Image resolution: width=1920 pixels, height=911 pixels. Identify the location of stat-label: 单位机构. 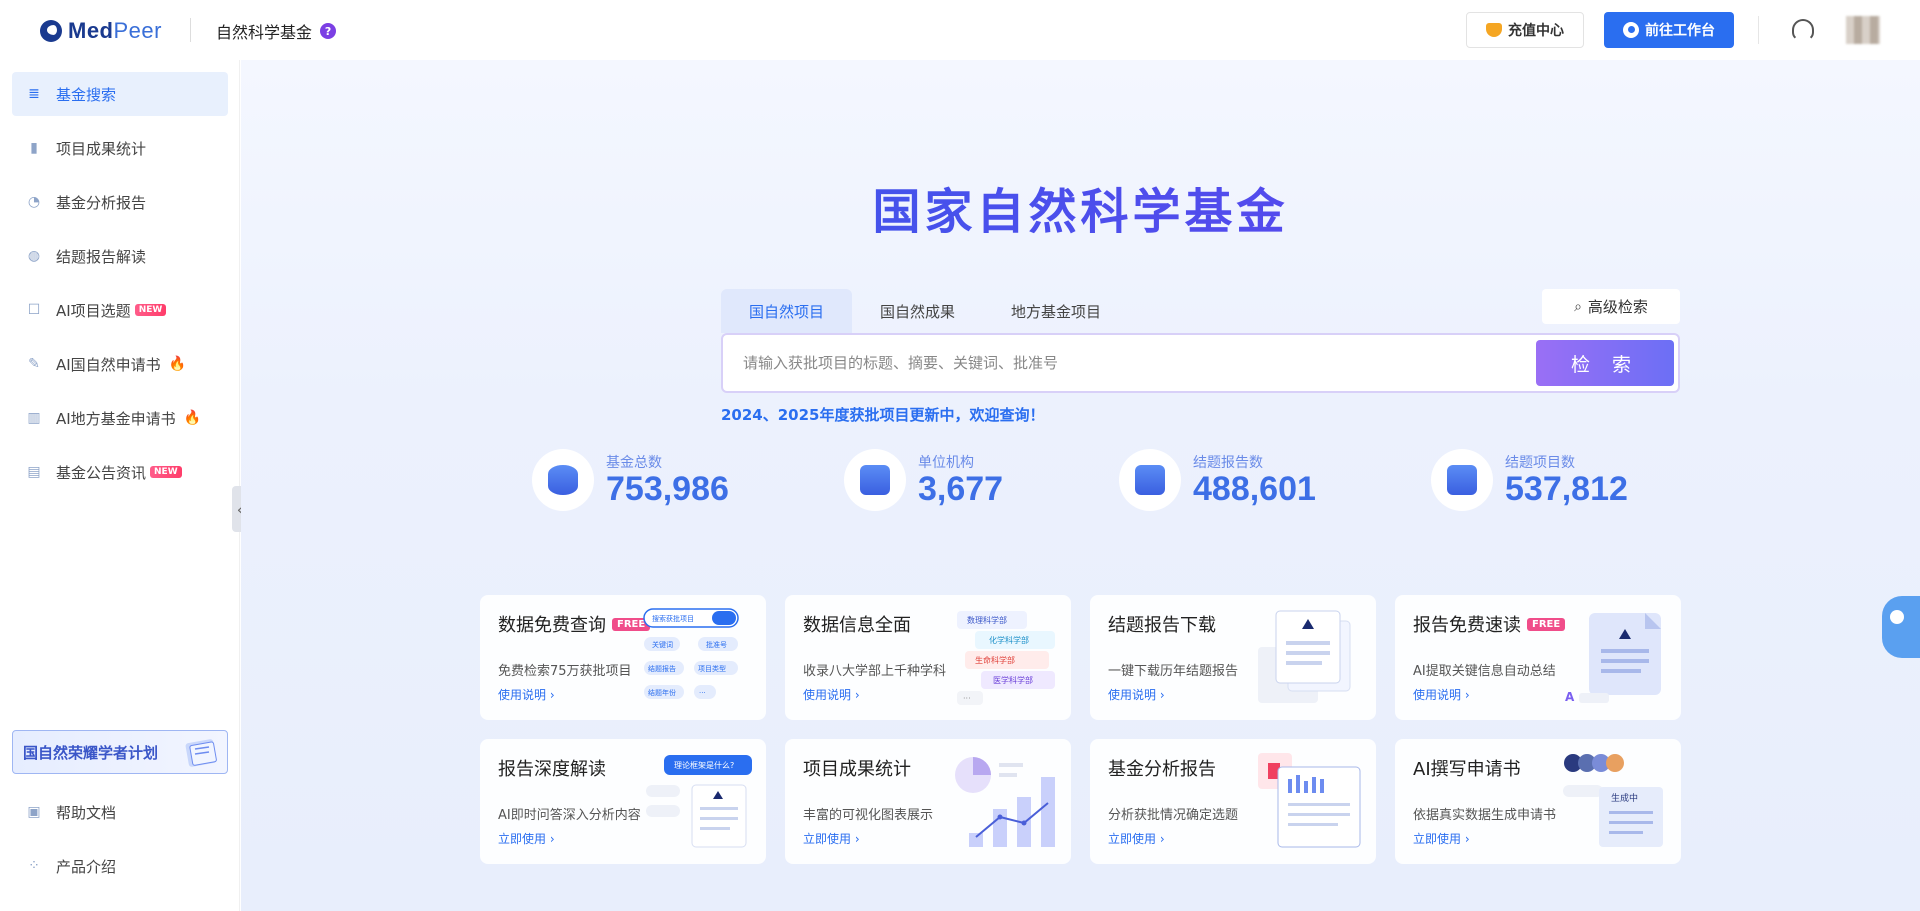
(946, 463).